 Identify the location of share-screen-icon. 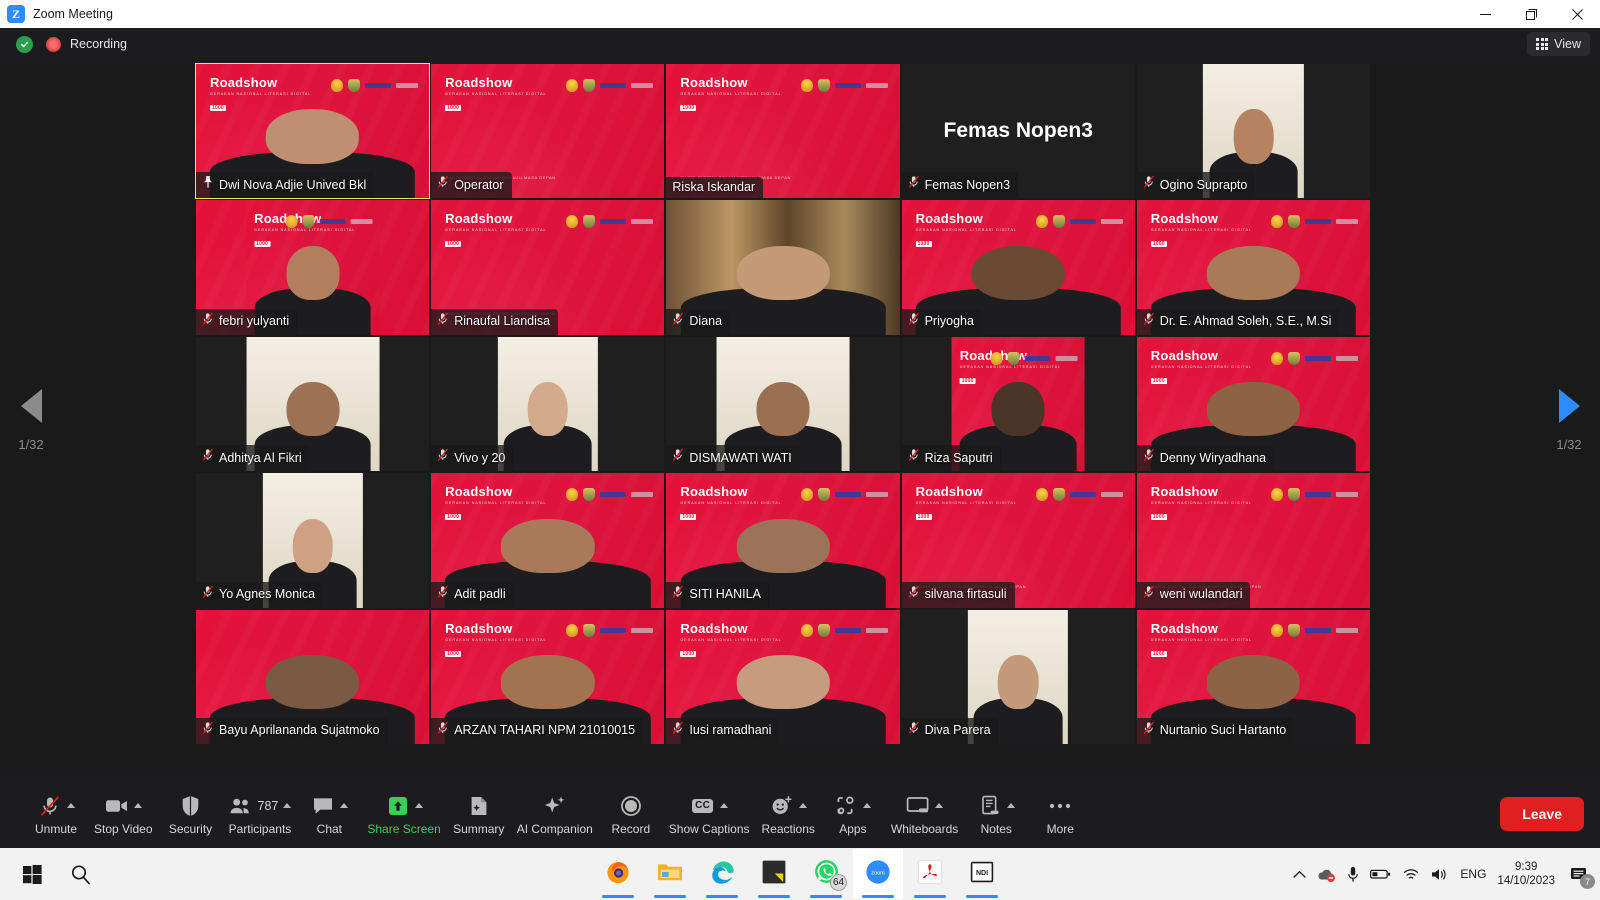
(398, 806).